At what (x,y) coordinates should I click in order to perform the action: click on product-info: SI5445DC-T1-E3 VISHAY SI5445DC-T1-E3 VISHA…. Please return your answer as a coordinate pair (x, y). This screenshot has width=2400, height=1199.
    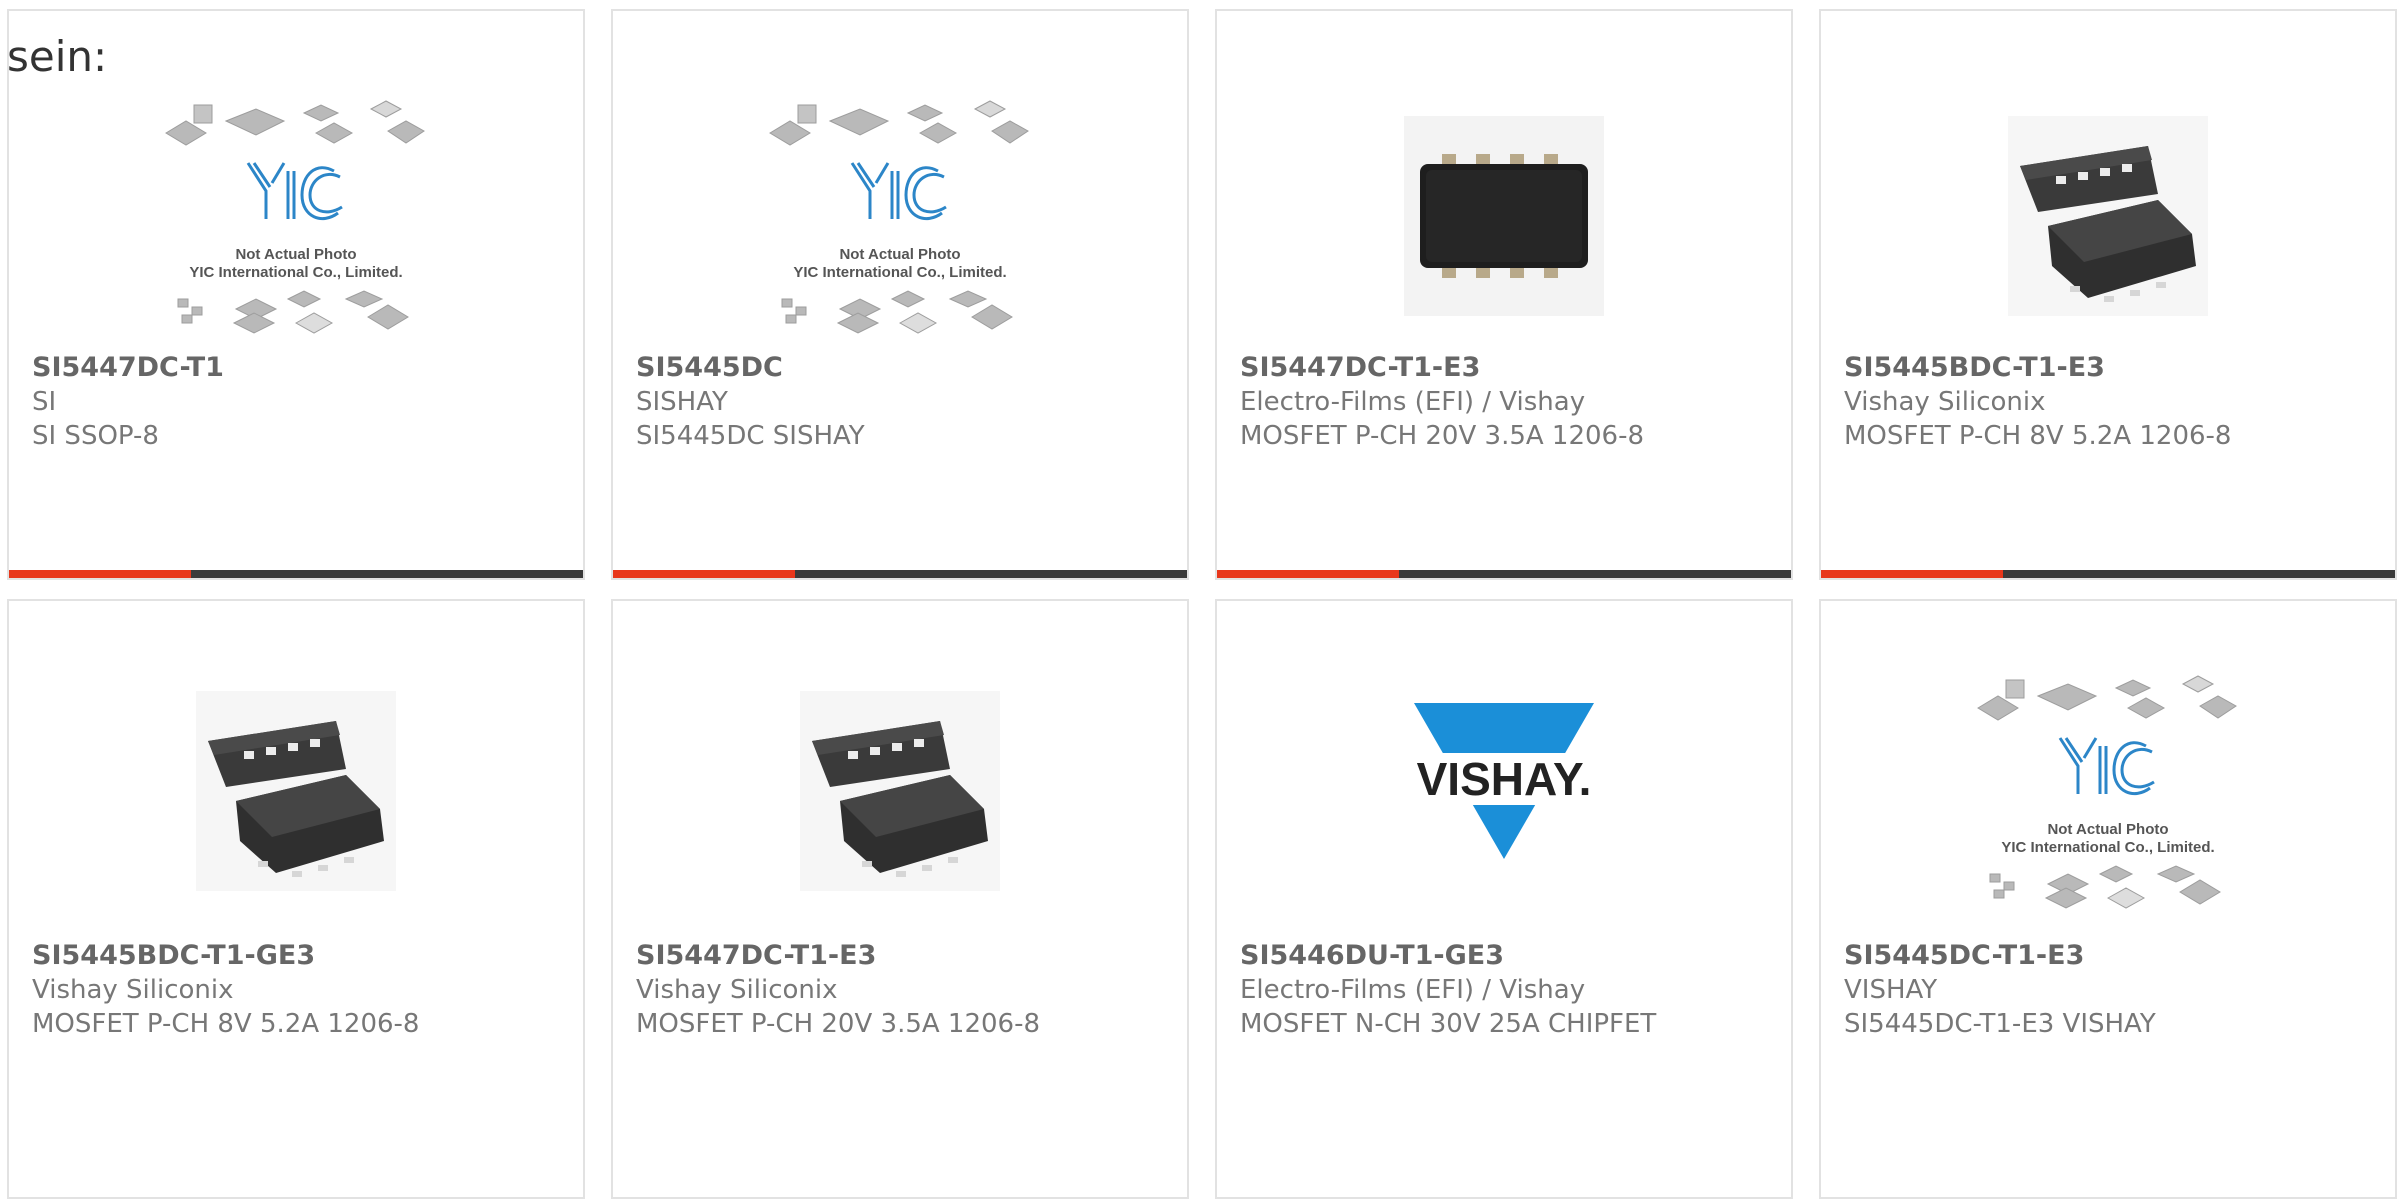
    Looking at the image, I should click on (2114, 990).